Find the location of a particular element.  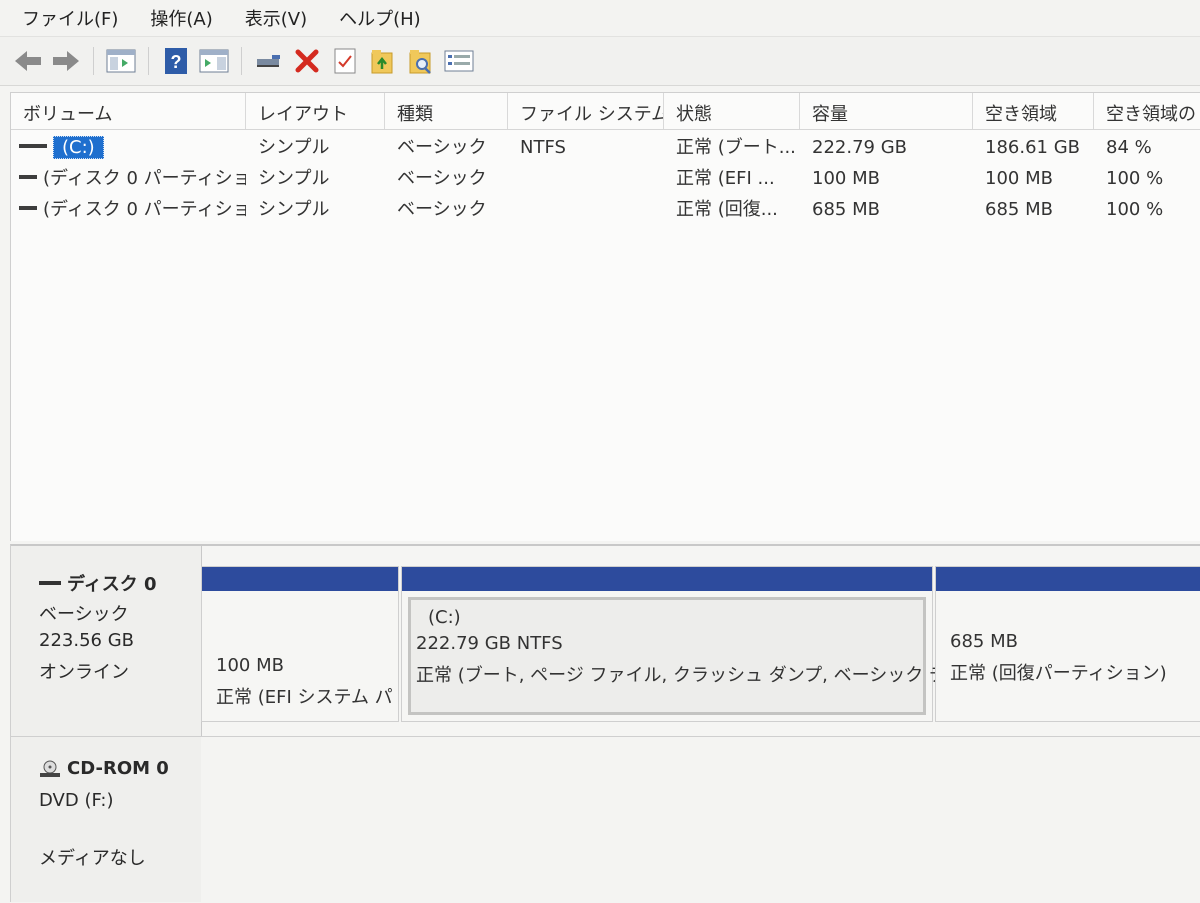

disk-0-state: オンライン is located at coordinates (84, 672).